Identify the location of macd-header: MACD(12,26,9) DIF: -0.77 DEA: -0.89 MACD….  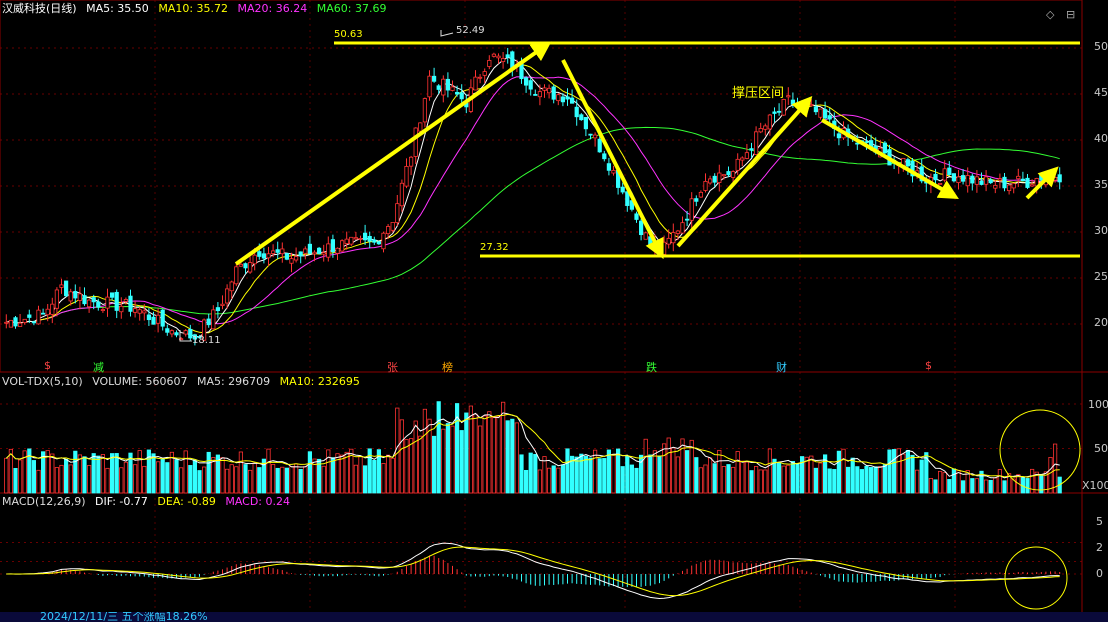
(149, 502).